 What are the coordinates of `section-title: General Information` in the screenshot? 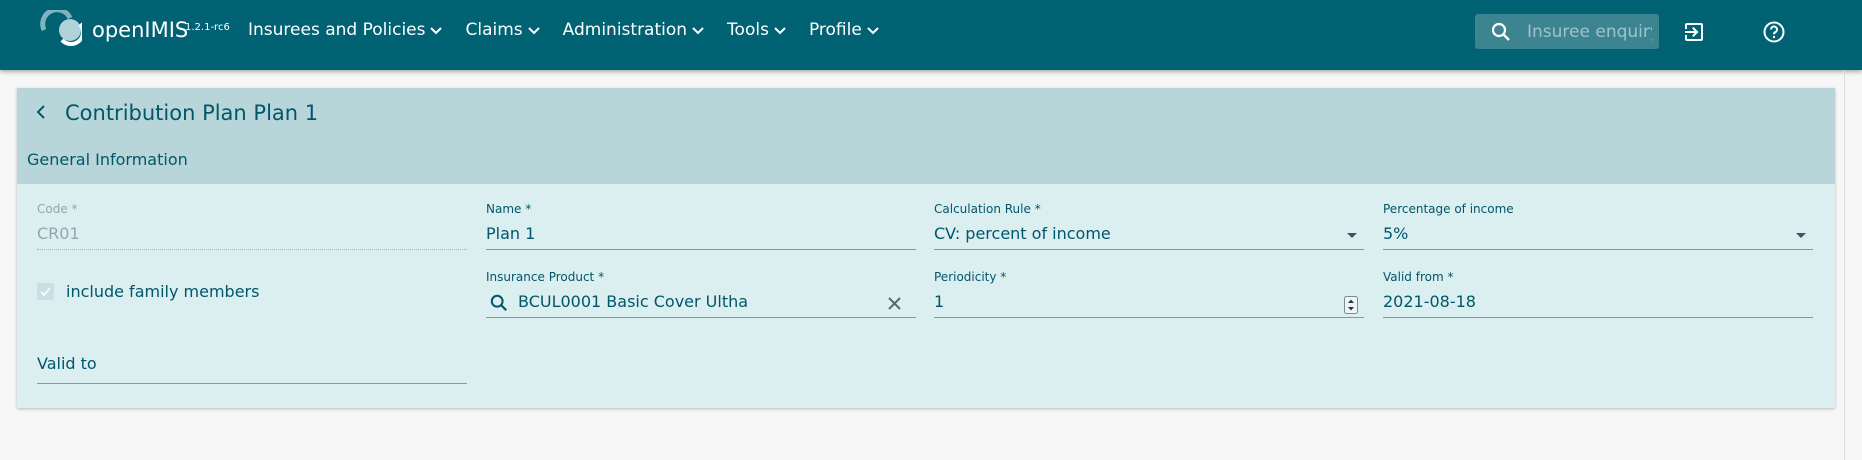 It's located at (107, 159).